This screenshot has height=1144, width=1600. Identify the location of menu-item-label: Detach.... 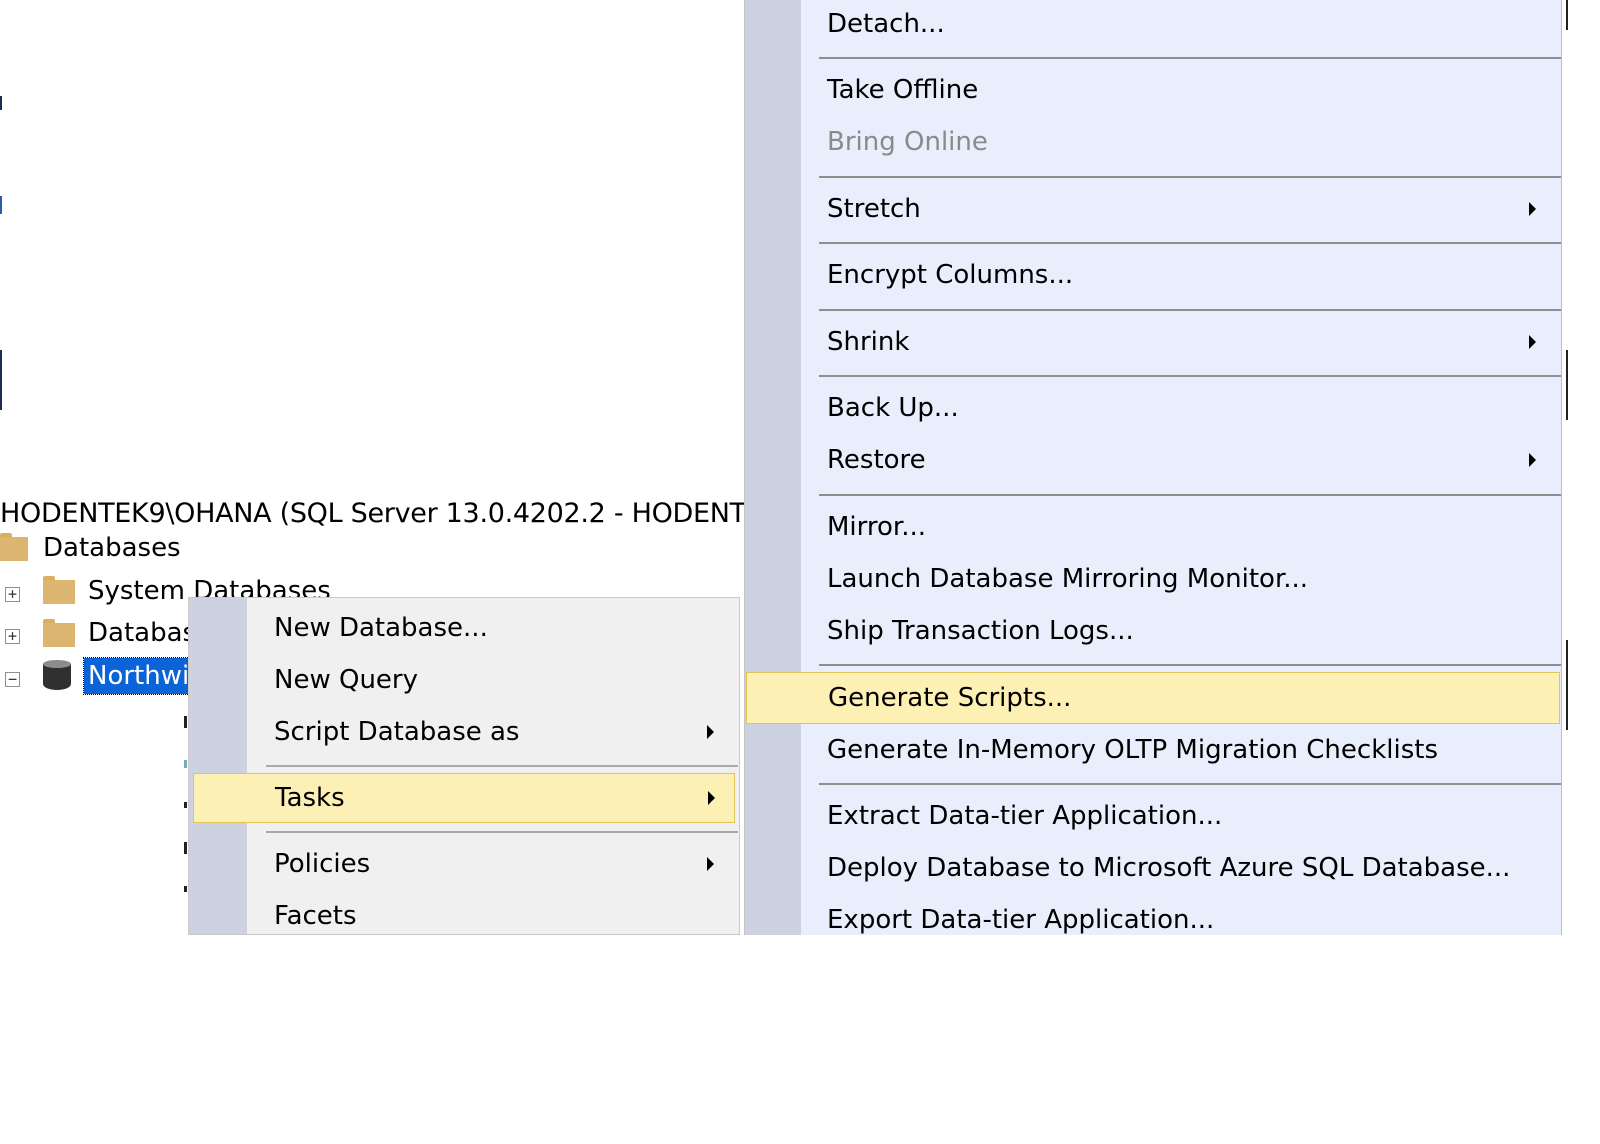
(886, 24).